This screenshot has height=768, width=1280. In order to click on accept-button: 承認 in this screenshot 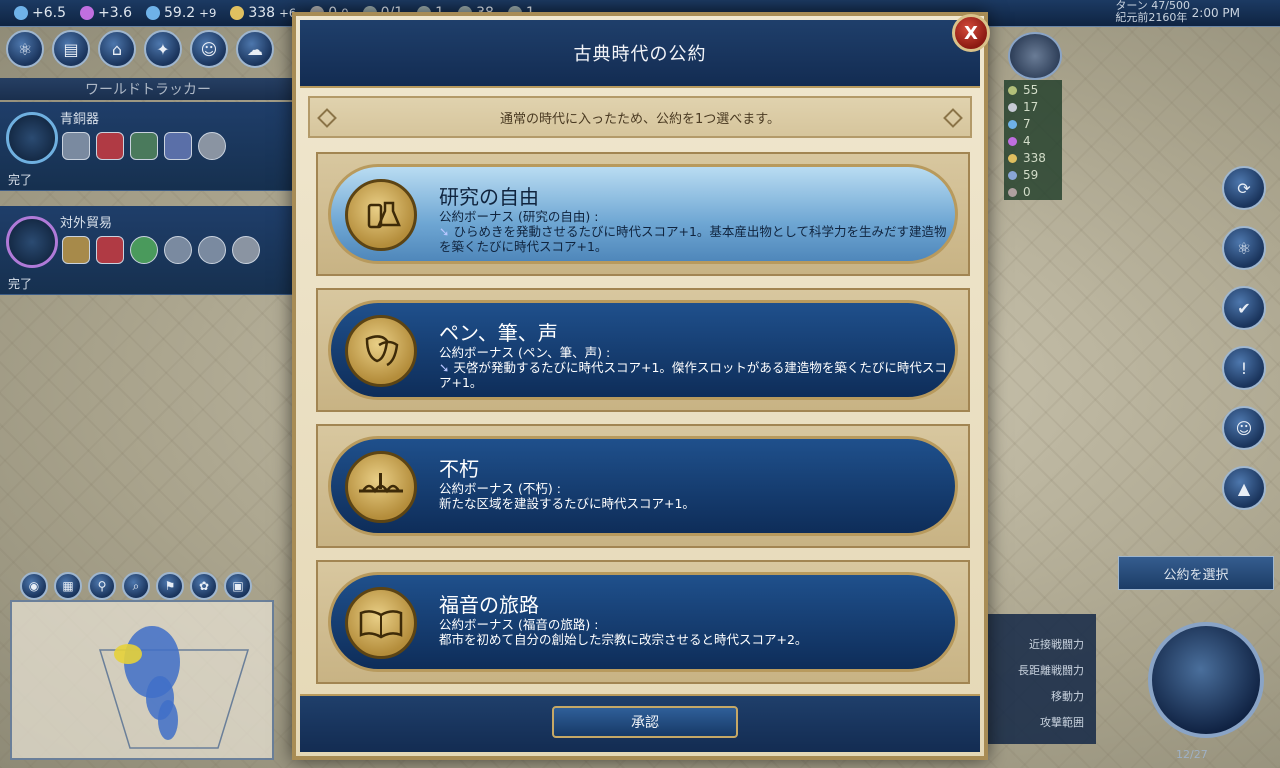, I will do `click(645, 722)`.